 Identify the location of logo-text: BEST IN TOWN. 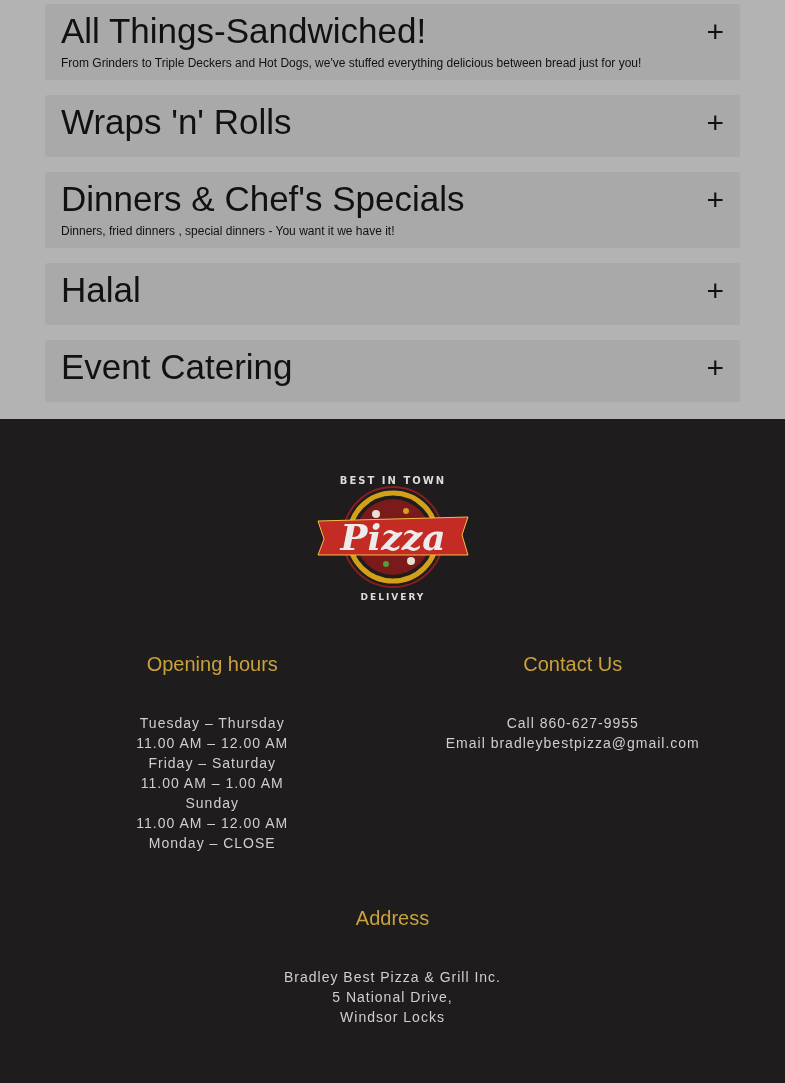
(392, 480).